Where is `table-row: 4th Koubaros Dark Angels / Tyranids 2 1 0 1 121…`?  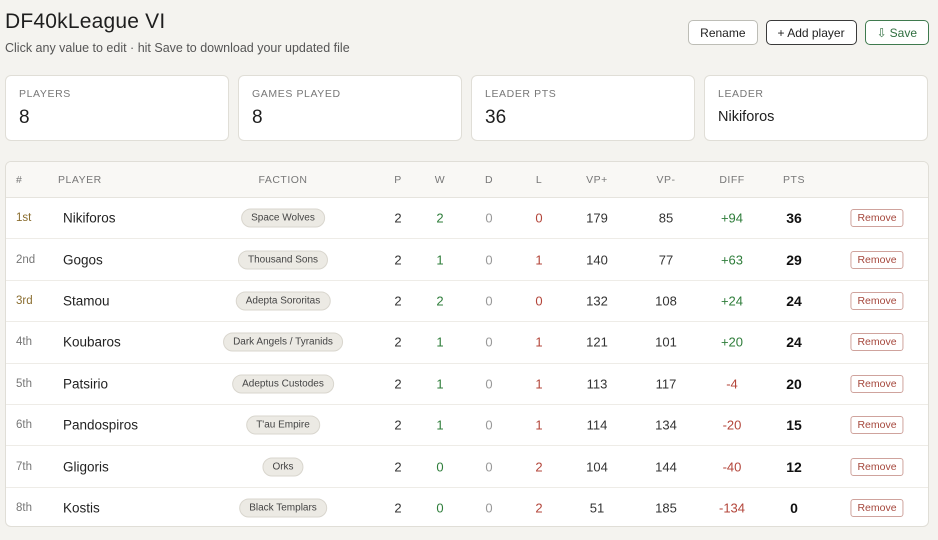
table-row: 4th Koubaros Dark Angels / Tyranids 2 1 0 1 121… is located at coordinates (467, 343).